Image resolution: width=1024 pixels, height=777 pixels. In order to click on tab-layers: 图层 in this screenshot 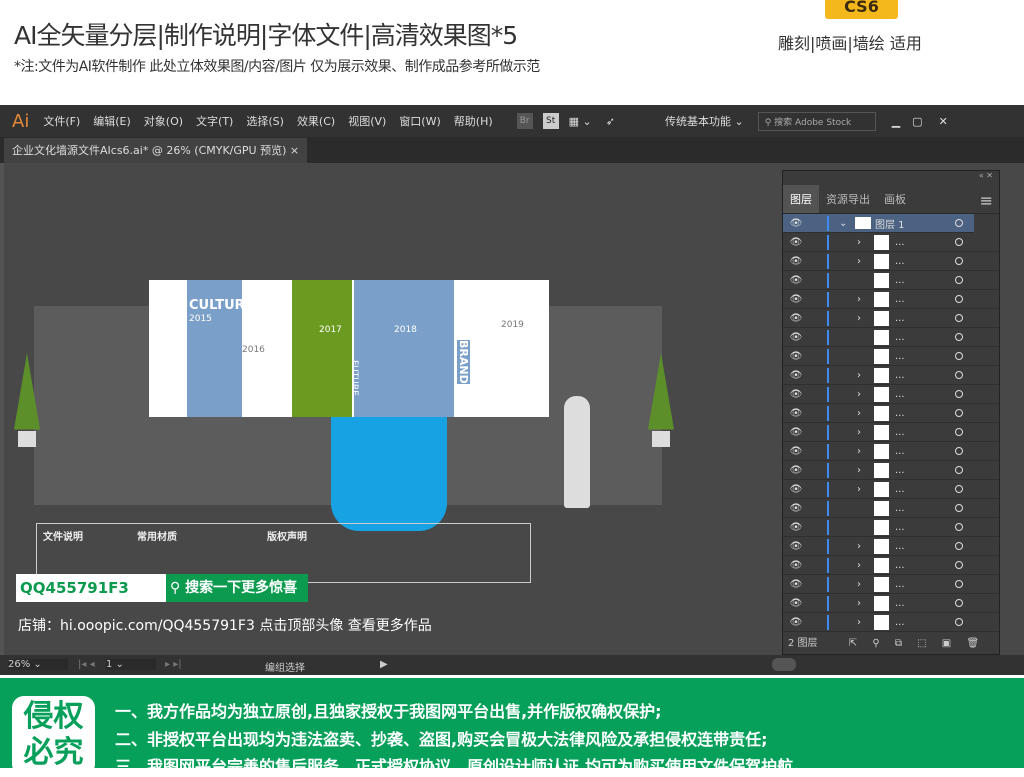, I will do `click(801, 199)`.